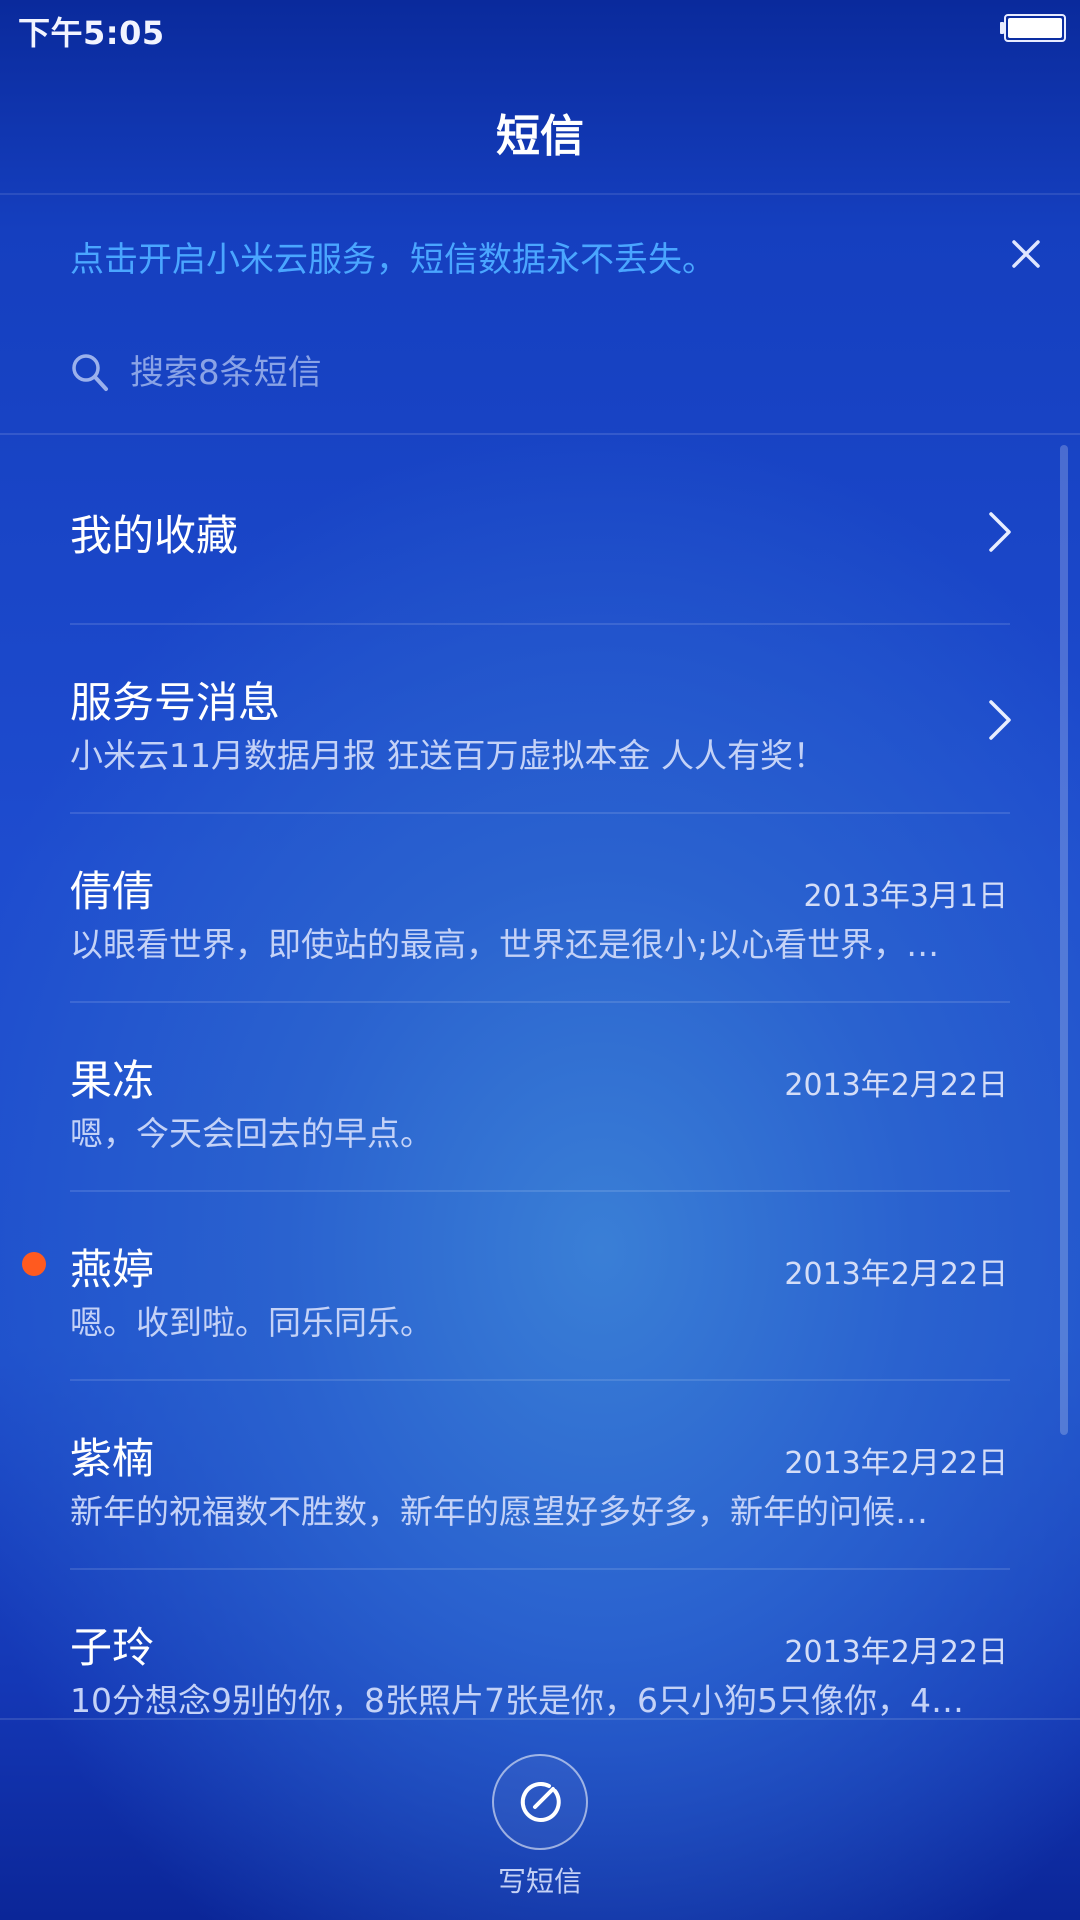  Describe the element at coordinates (539, 1881) in the screenshot. I see `compose-label: 写短信` at that location.